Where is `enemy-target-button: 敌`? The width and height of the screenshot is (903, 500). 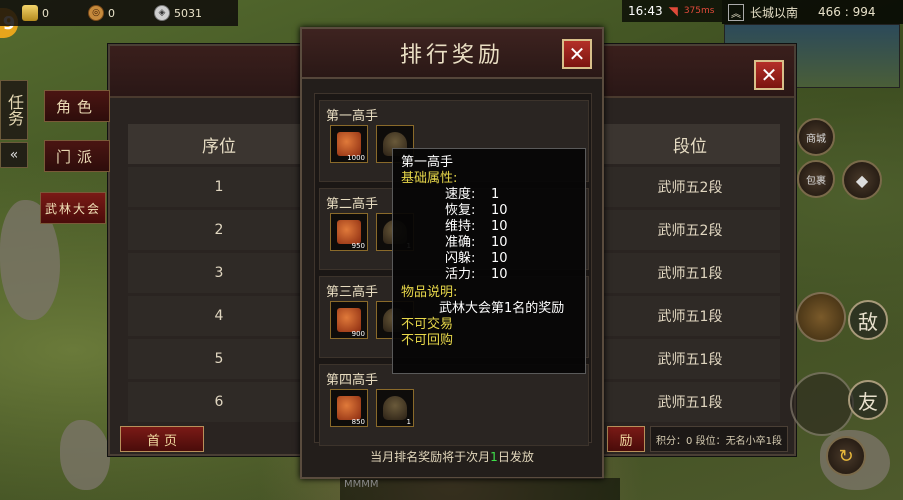 enemy-target-button: 敌 is located at coordinates (868, 320).